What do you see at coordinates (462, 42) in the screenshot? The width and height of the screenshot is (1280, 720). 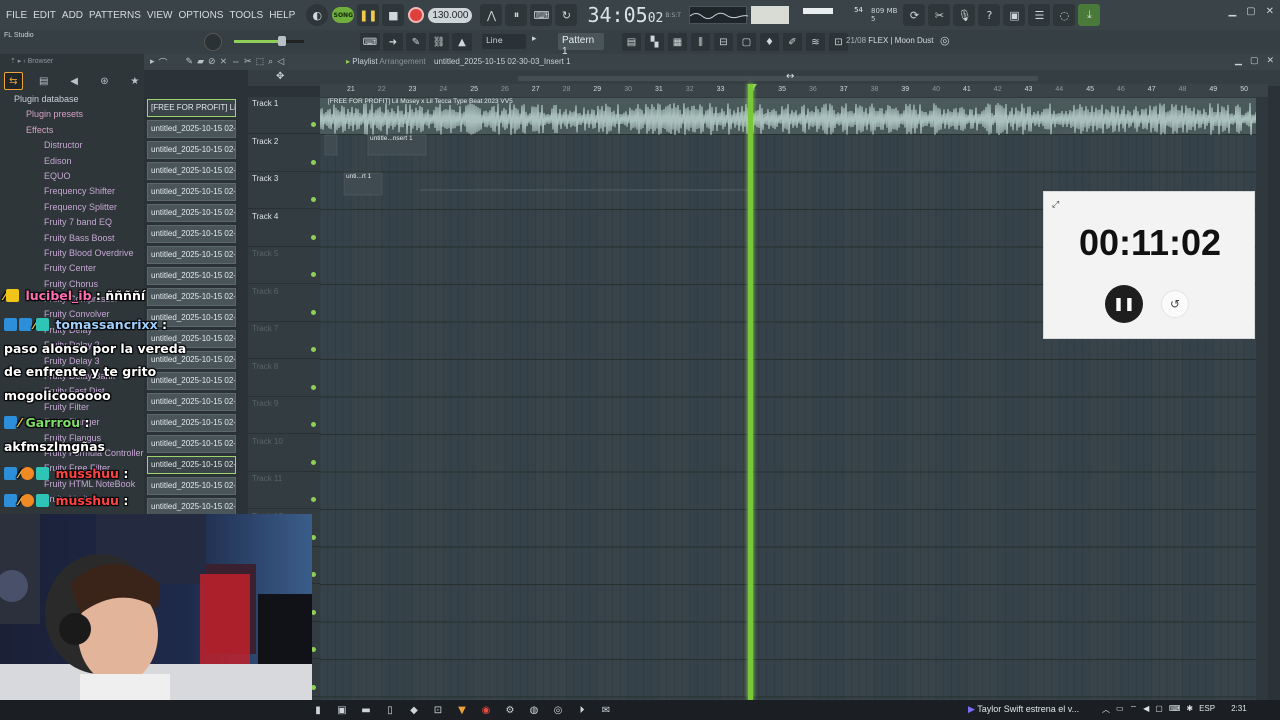 I see `stamp-icon: ▲` at bounding box center [462, 42].